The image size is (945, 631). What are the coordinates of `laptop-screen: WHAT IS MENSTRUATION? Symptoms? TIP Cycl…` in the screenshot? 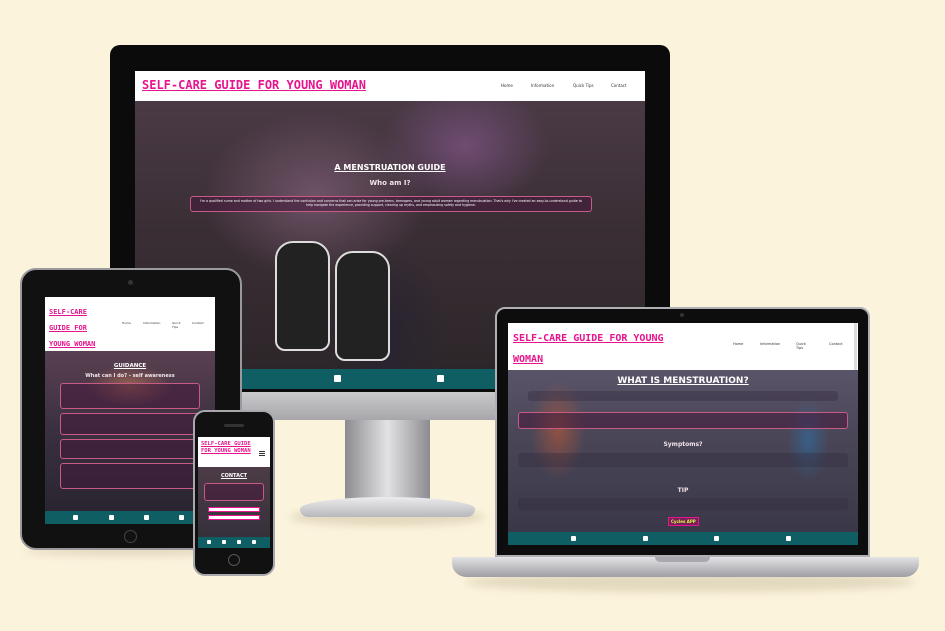 It's located at (683, 434).